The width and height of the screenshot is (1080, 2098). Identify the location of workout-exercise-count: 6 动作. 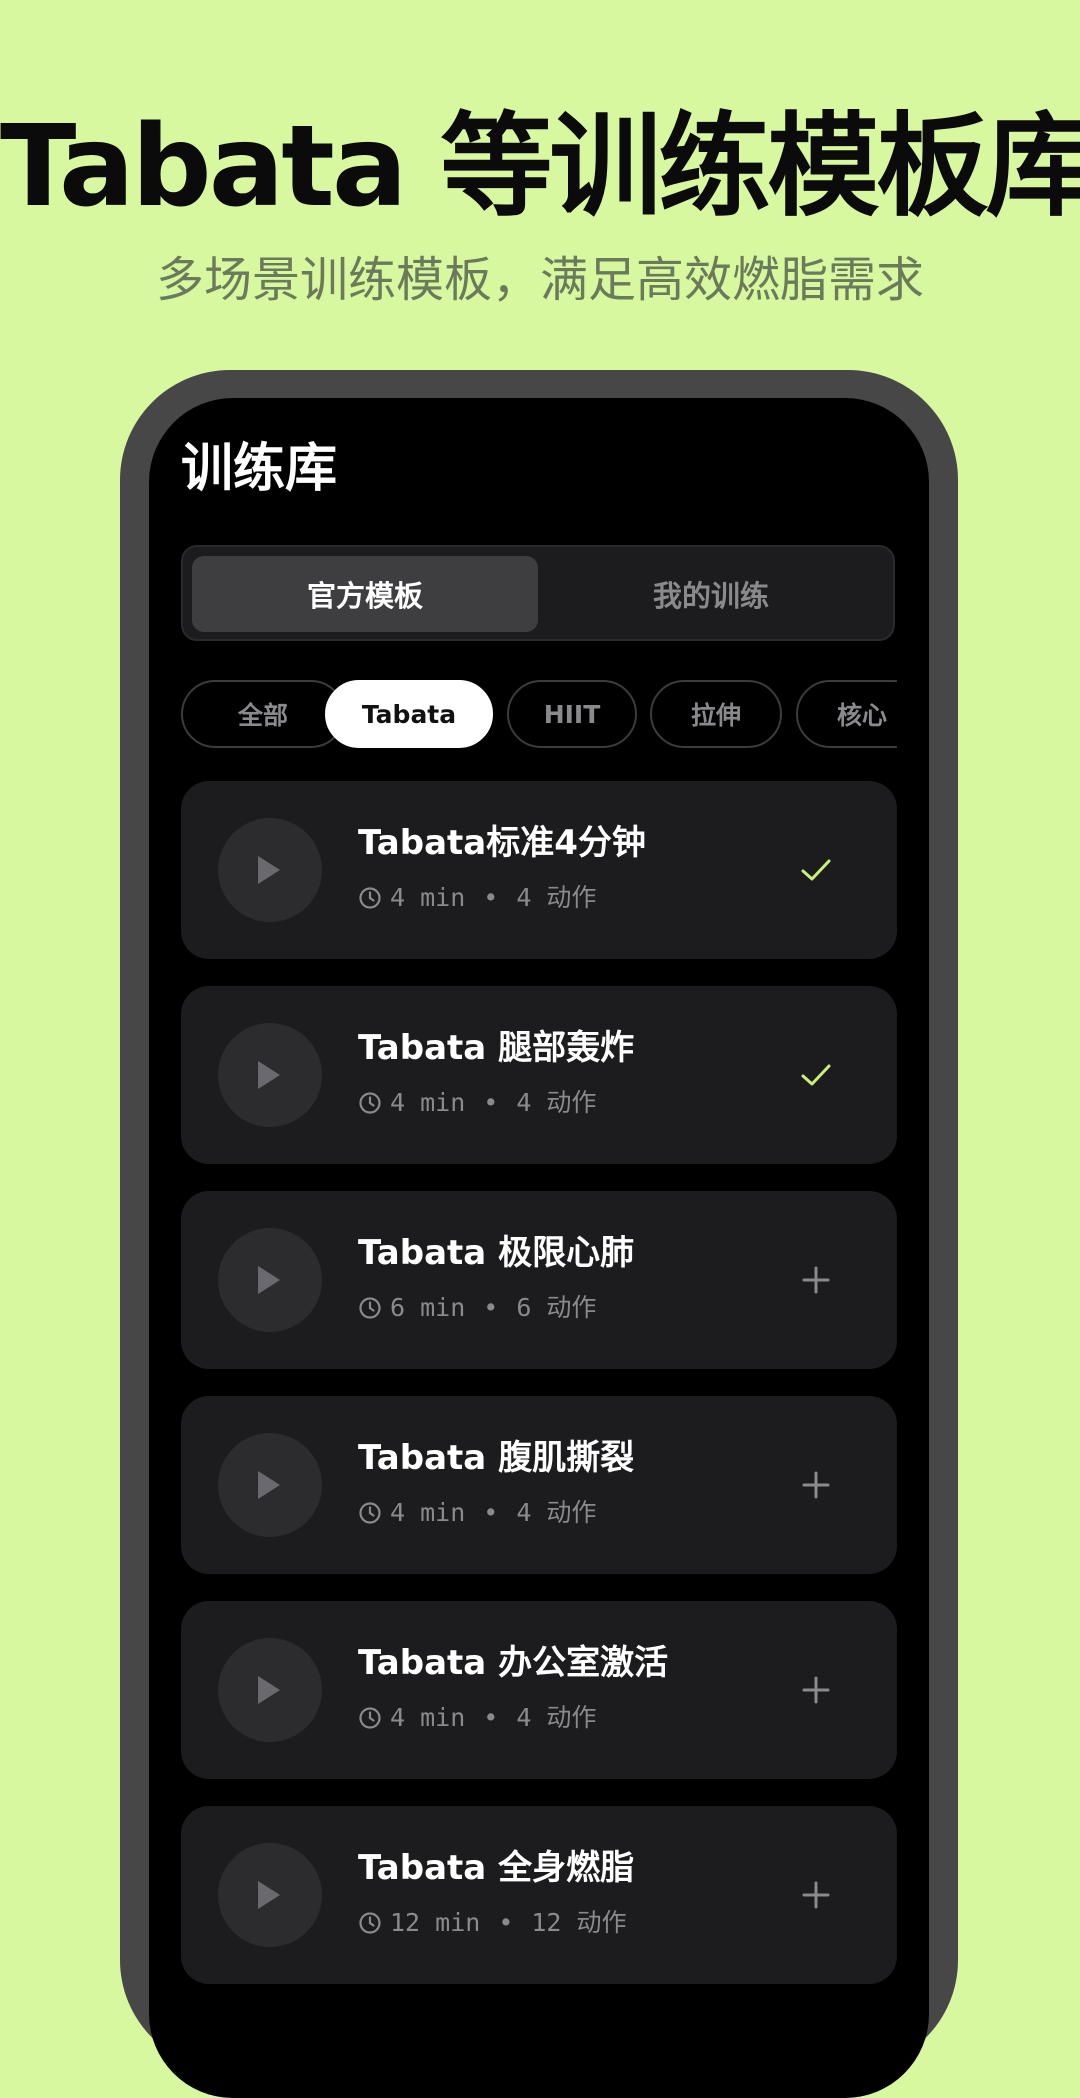
(556, 1307).